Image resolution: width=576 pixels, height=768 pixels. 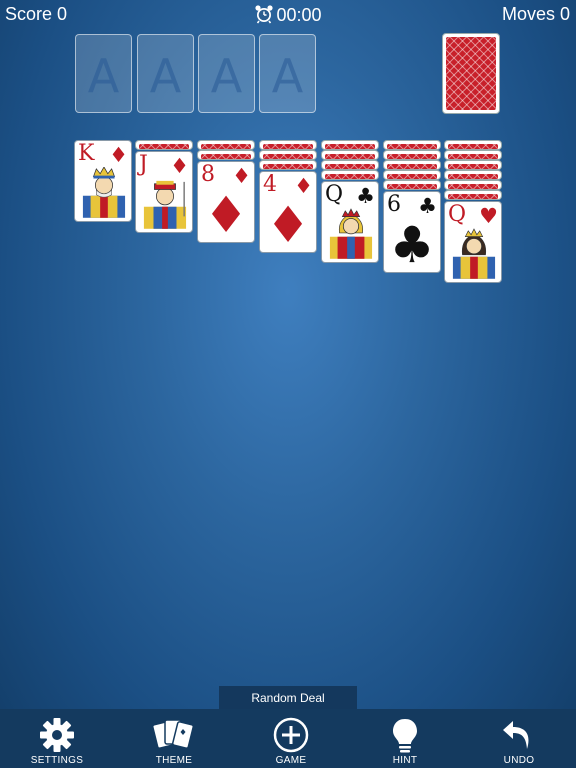 I want to click on hint-label: HINT, so click(x=405, y=760).